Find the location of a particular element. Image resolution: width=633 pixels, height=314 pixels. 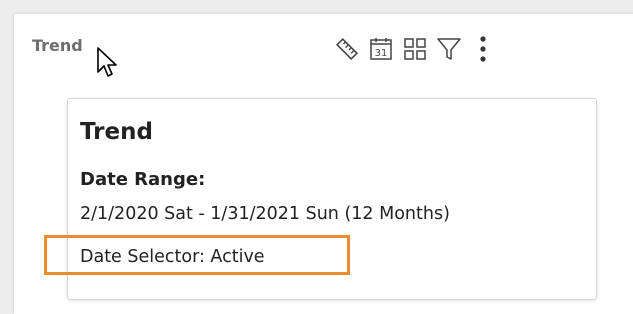

filter-icon is located at coordinates (449, 49).